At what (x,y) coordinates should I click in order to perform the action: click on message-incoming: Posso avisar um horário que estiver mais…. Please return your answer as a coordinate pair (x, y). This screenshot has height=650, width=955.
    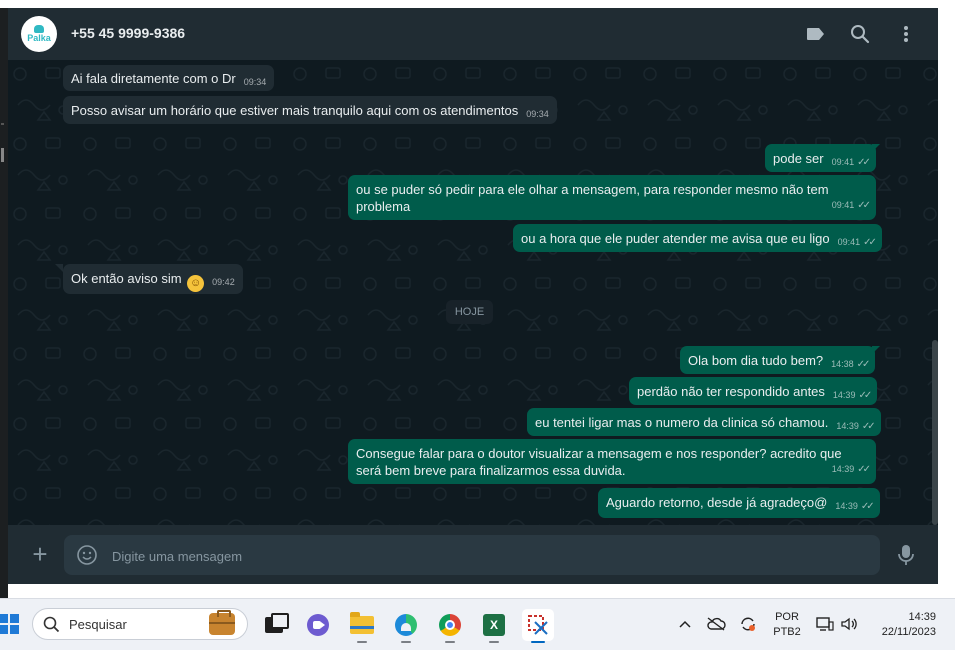
    Looking at the image, I should click on (310, 110).